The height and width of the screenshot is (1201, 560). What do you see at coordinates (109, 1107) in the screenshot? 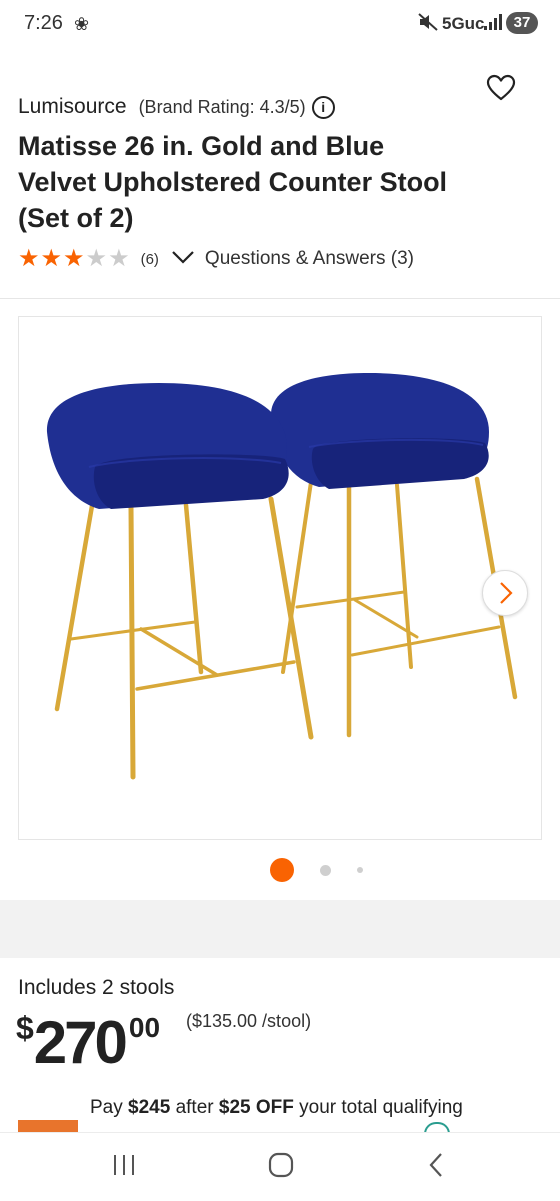
I see `promo-pre: Pay` at bounding box center [109, 1107].